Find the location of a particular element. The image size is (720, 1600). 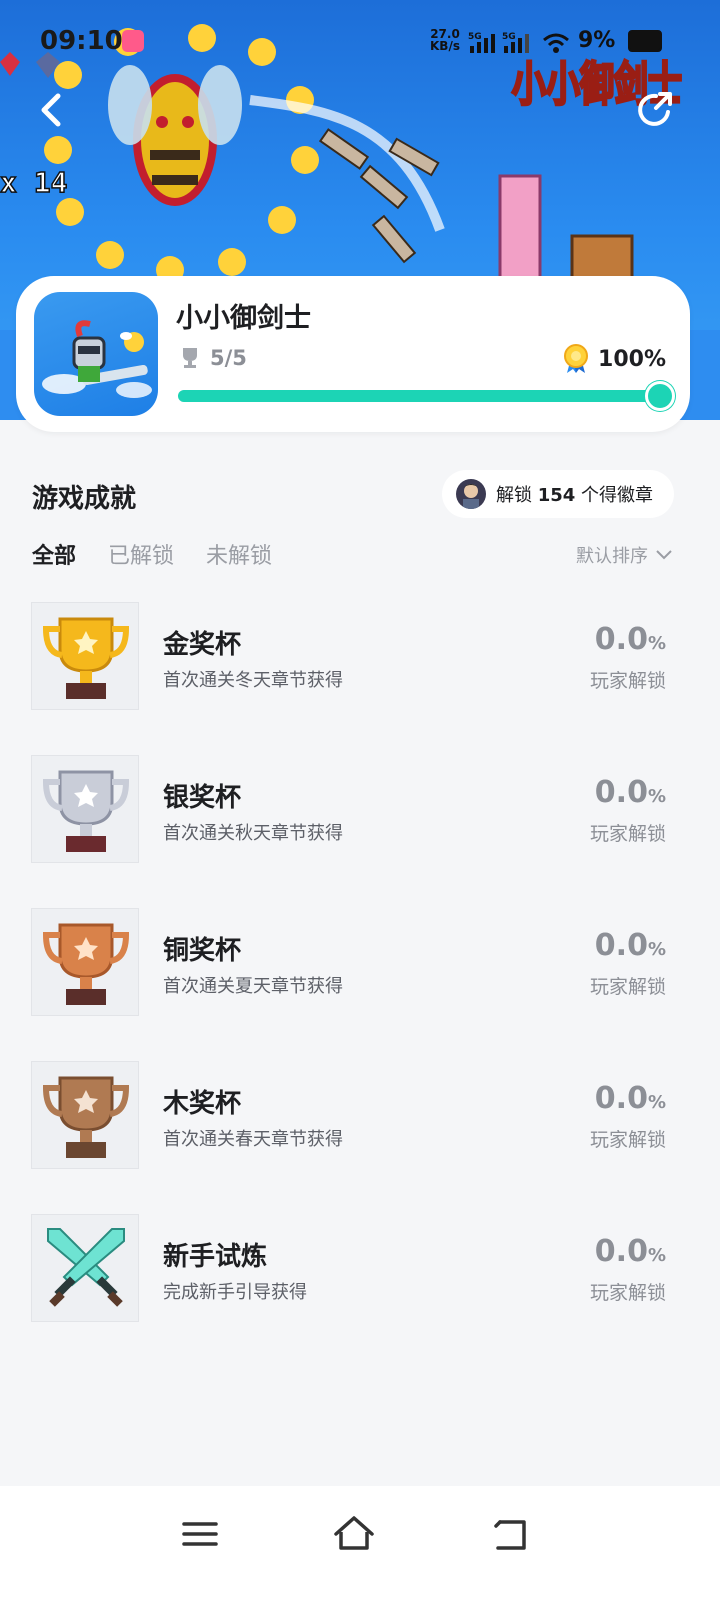

tab-unlocked: 已解锁 is located at coordinates (141, 554).